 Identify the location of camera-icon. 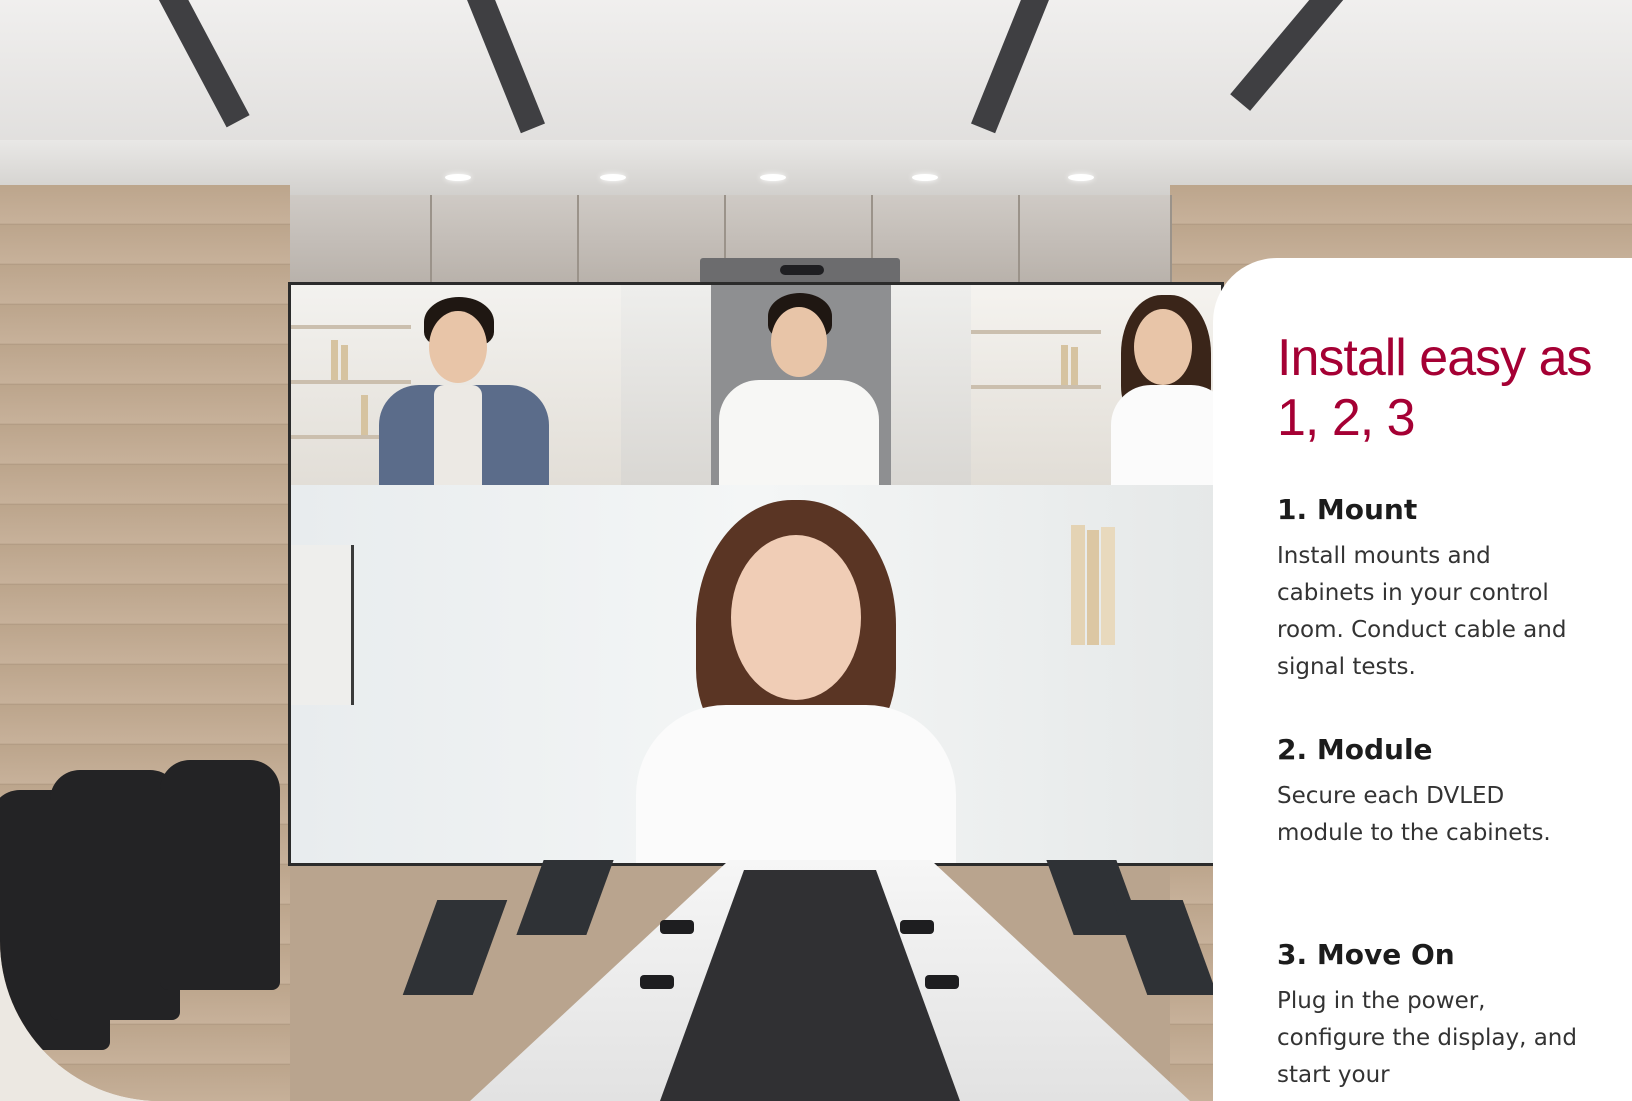
(802, 270).